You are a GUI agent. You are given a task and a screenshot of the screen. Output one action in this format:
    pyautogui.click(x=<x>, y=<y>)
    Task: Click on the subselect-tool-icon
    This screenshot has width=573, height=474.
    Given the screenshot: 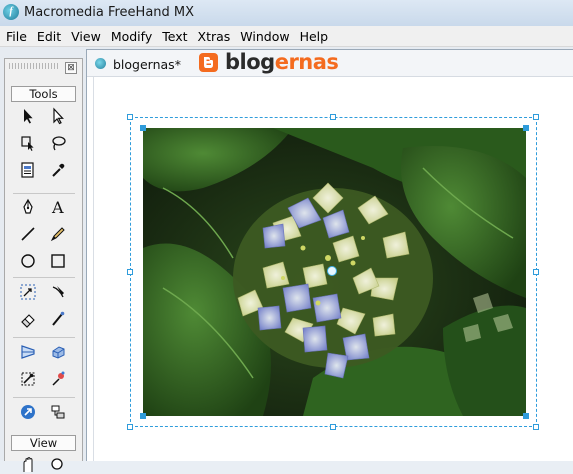 What is the action you would take?
    pyautogui.click(x=58, y=116)
    